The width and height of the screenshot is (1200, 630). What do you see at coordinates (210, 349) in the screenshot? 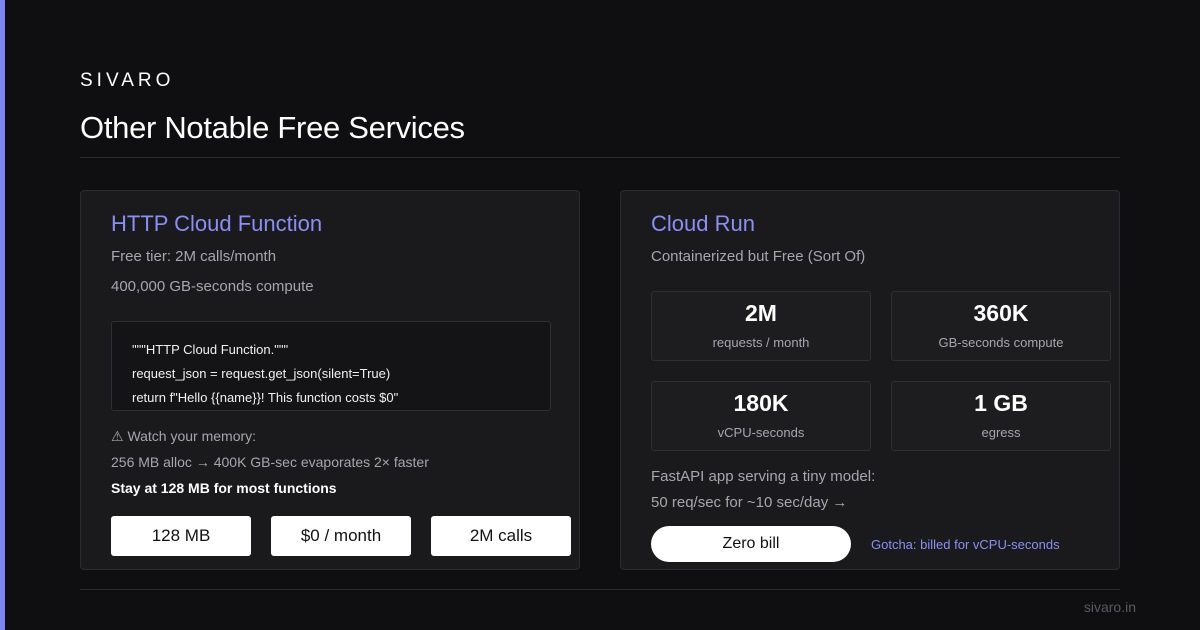
I see `code-line: """HTTP Cloud Function."""` at bounding box center [210, 349].